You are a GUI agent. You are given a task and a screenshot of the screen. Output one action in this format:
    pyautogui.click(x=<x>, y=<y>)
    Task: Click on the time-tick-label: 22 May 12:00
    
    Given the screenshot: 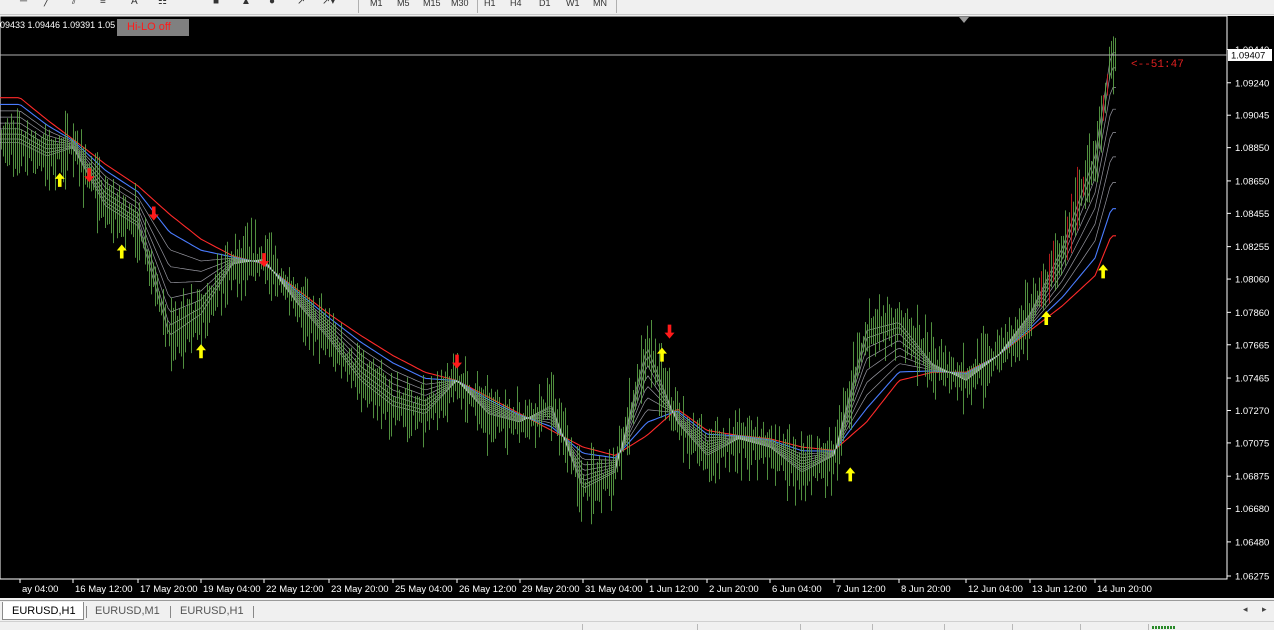 What is the action you would take?
    pyautogui.click(x=295, y=589)
    